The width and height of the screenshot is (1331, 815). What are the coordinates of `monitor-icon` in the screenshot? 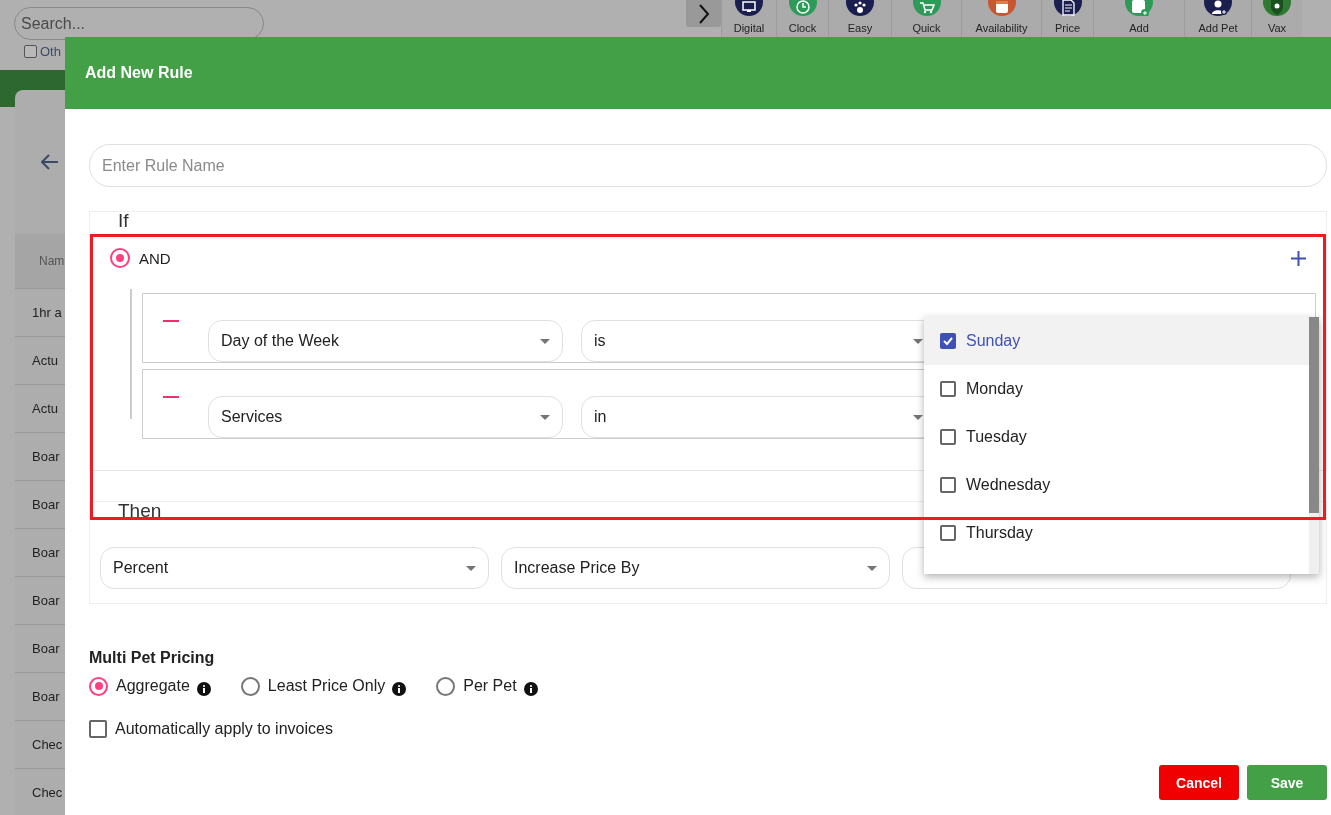 It's located at (749, 8).